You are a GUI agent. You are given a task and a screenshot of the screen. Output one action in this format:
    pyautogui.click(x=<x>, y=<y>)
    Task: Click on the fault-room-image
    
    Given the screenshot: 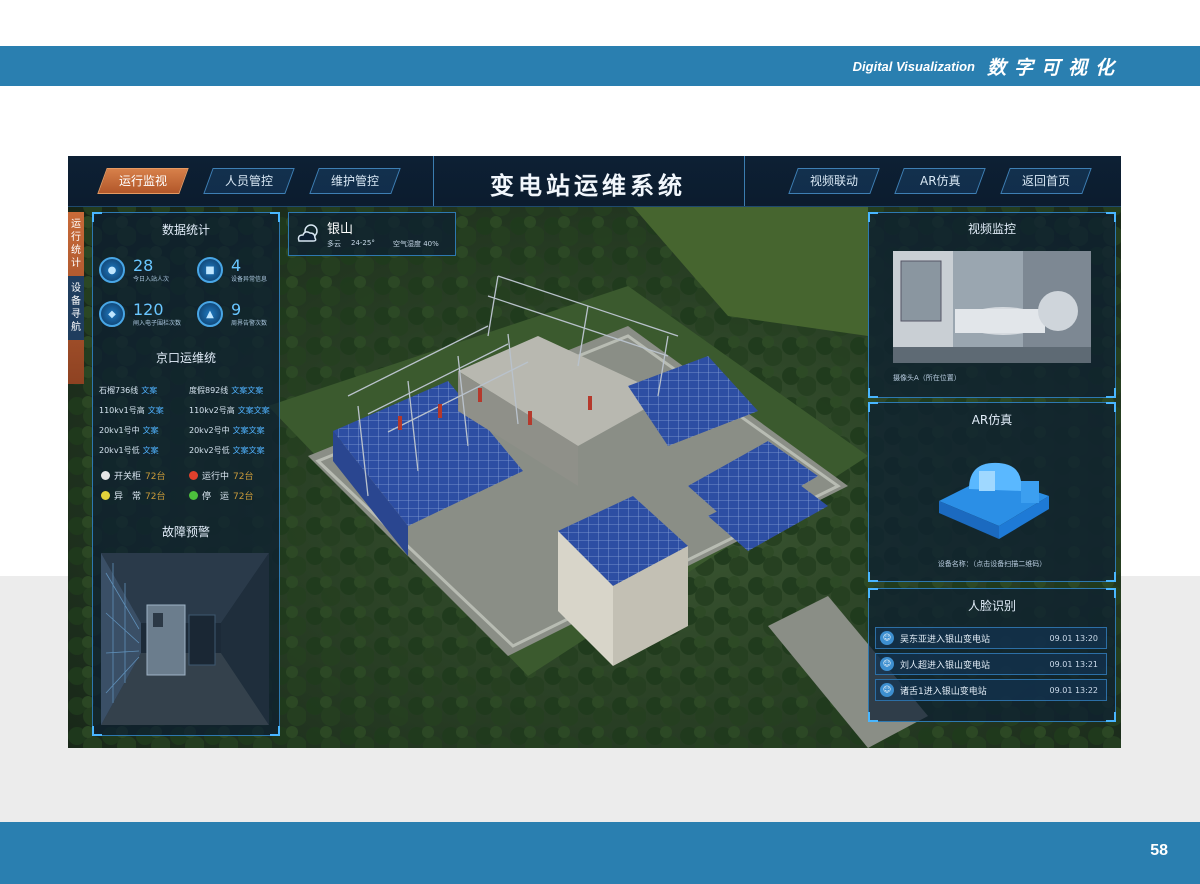 What is the action you would take?
    pyautogui.click(x=185, y=639)
    